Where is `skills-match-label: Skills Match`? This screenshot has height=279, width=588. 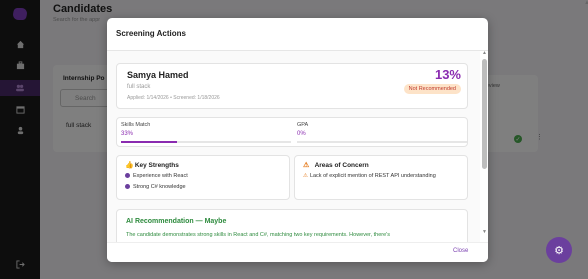
skills-match-label: Skills Match is located at coordinates (136, 125).